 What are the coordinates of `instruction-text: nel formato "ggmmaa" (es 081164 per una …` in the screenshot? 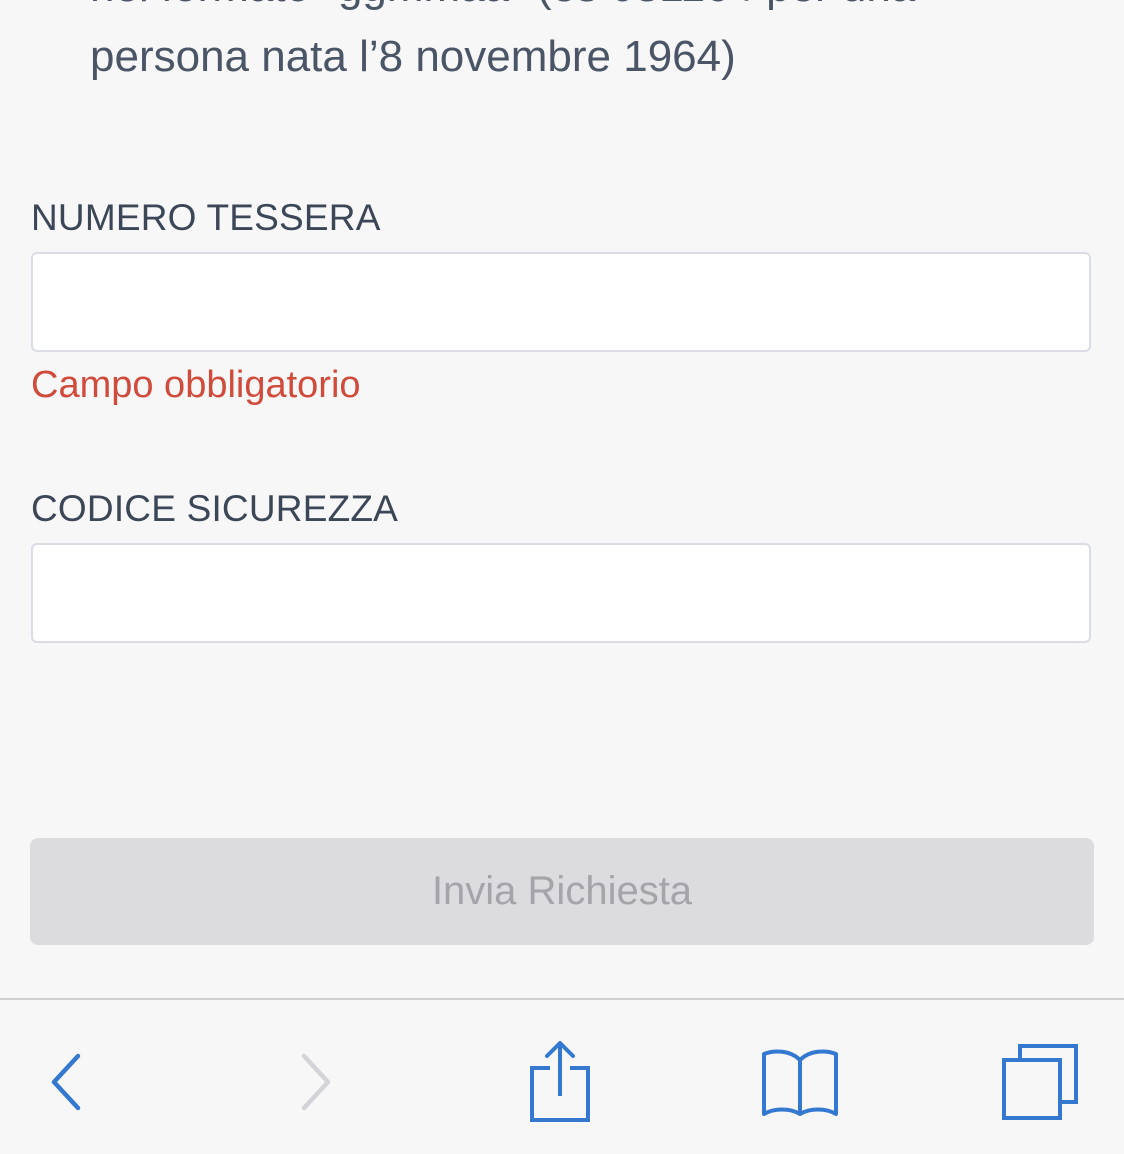 It's located at (590, 46).